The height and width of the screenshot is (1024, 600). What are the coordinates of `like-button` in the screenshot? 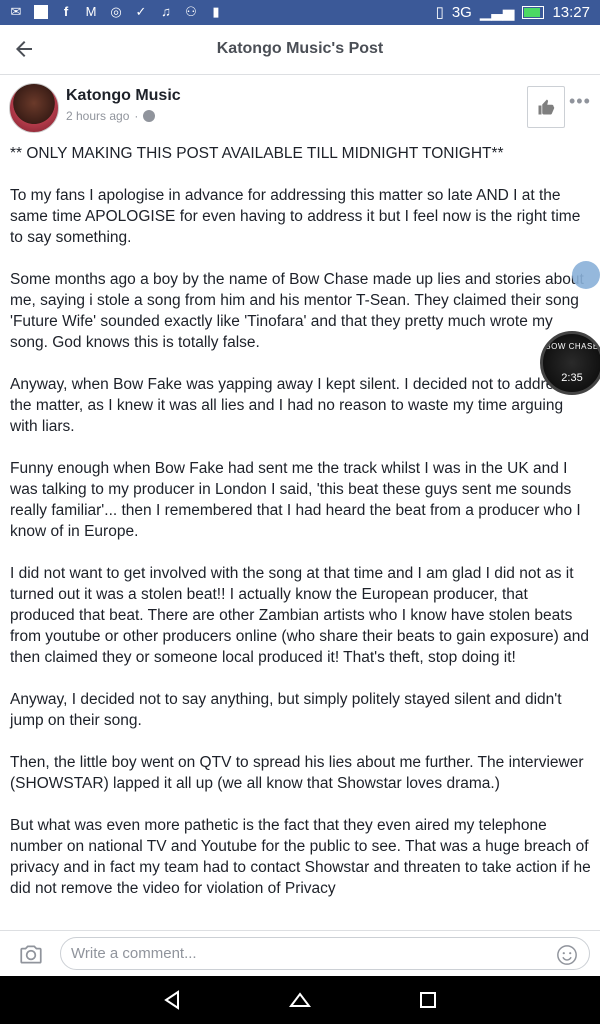 It's located at (546, 107).